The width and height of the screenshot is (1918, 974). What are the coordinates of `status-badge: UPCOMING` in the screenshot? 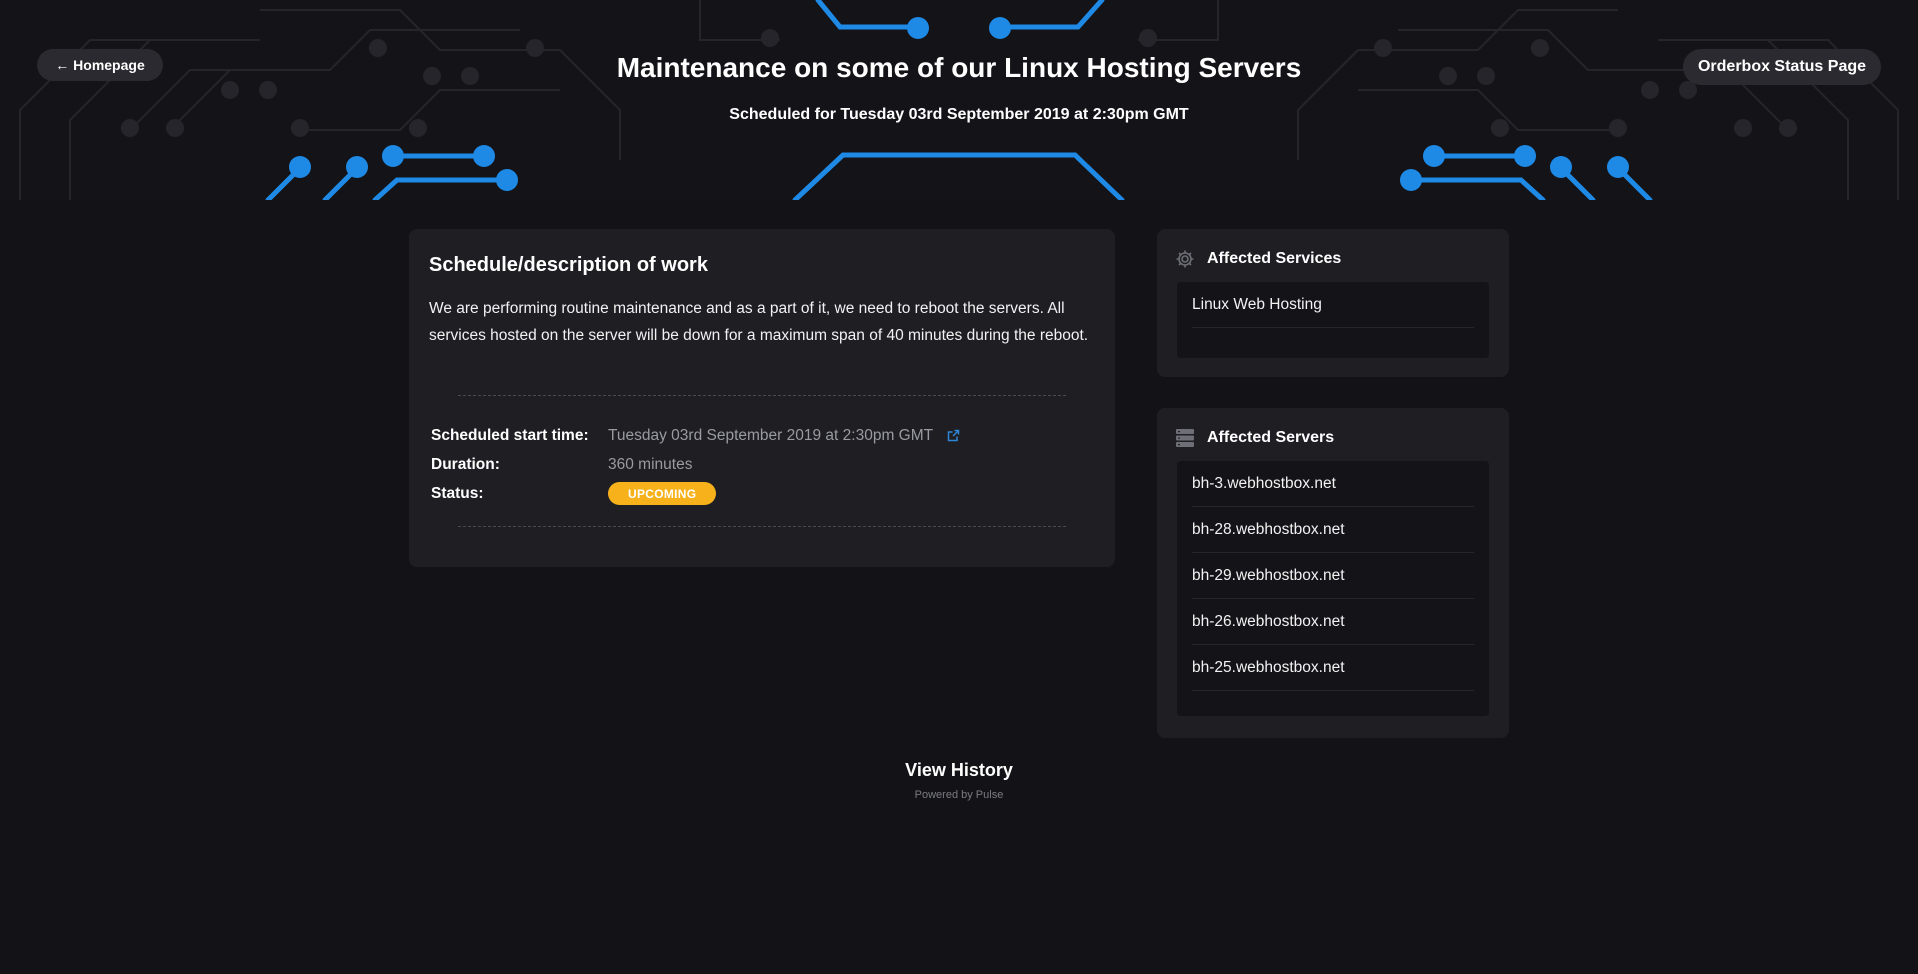 It's located at (662, 493).